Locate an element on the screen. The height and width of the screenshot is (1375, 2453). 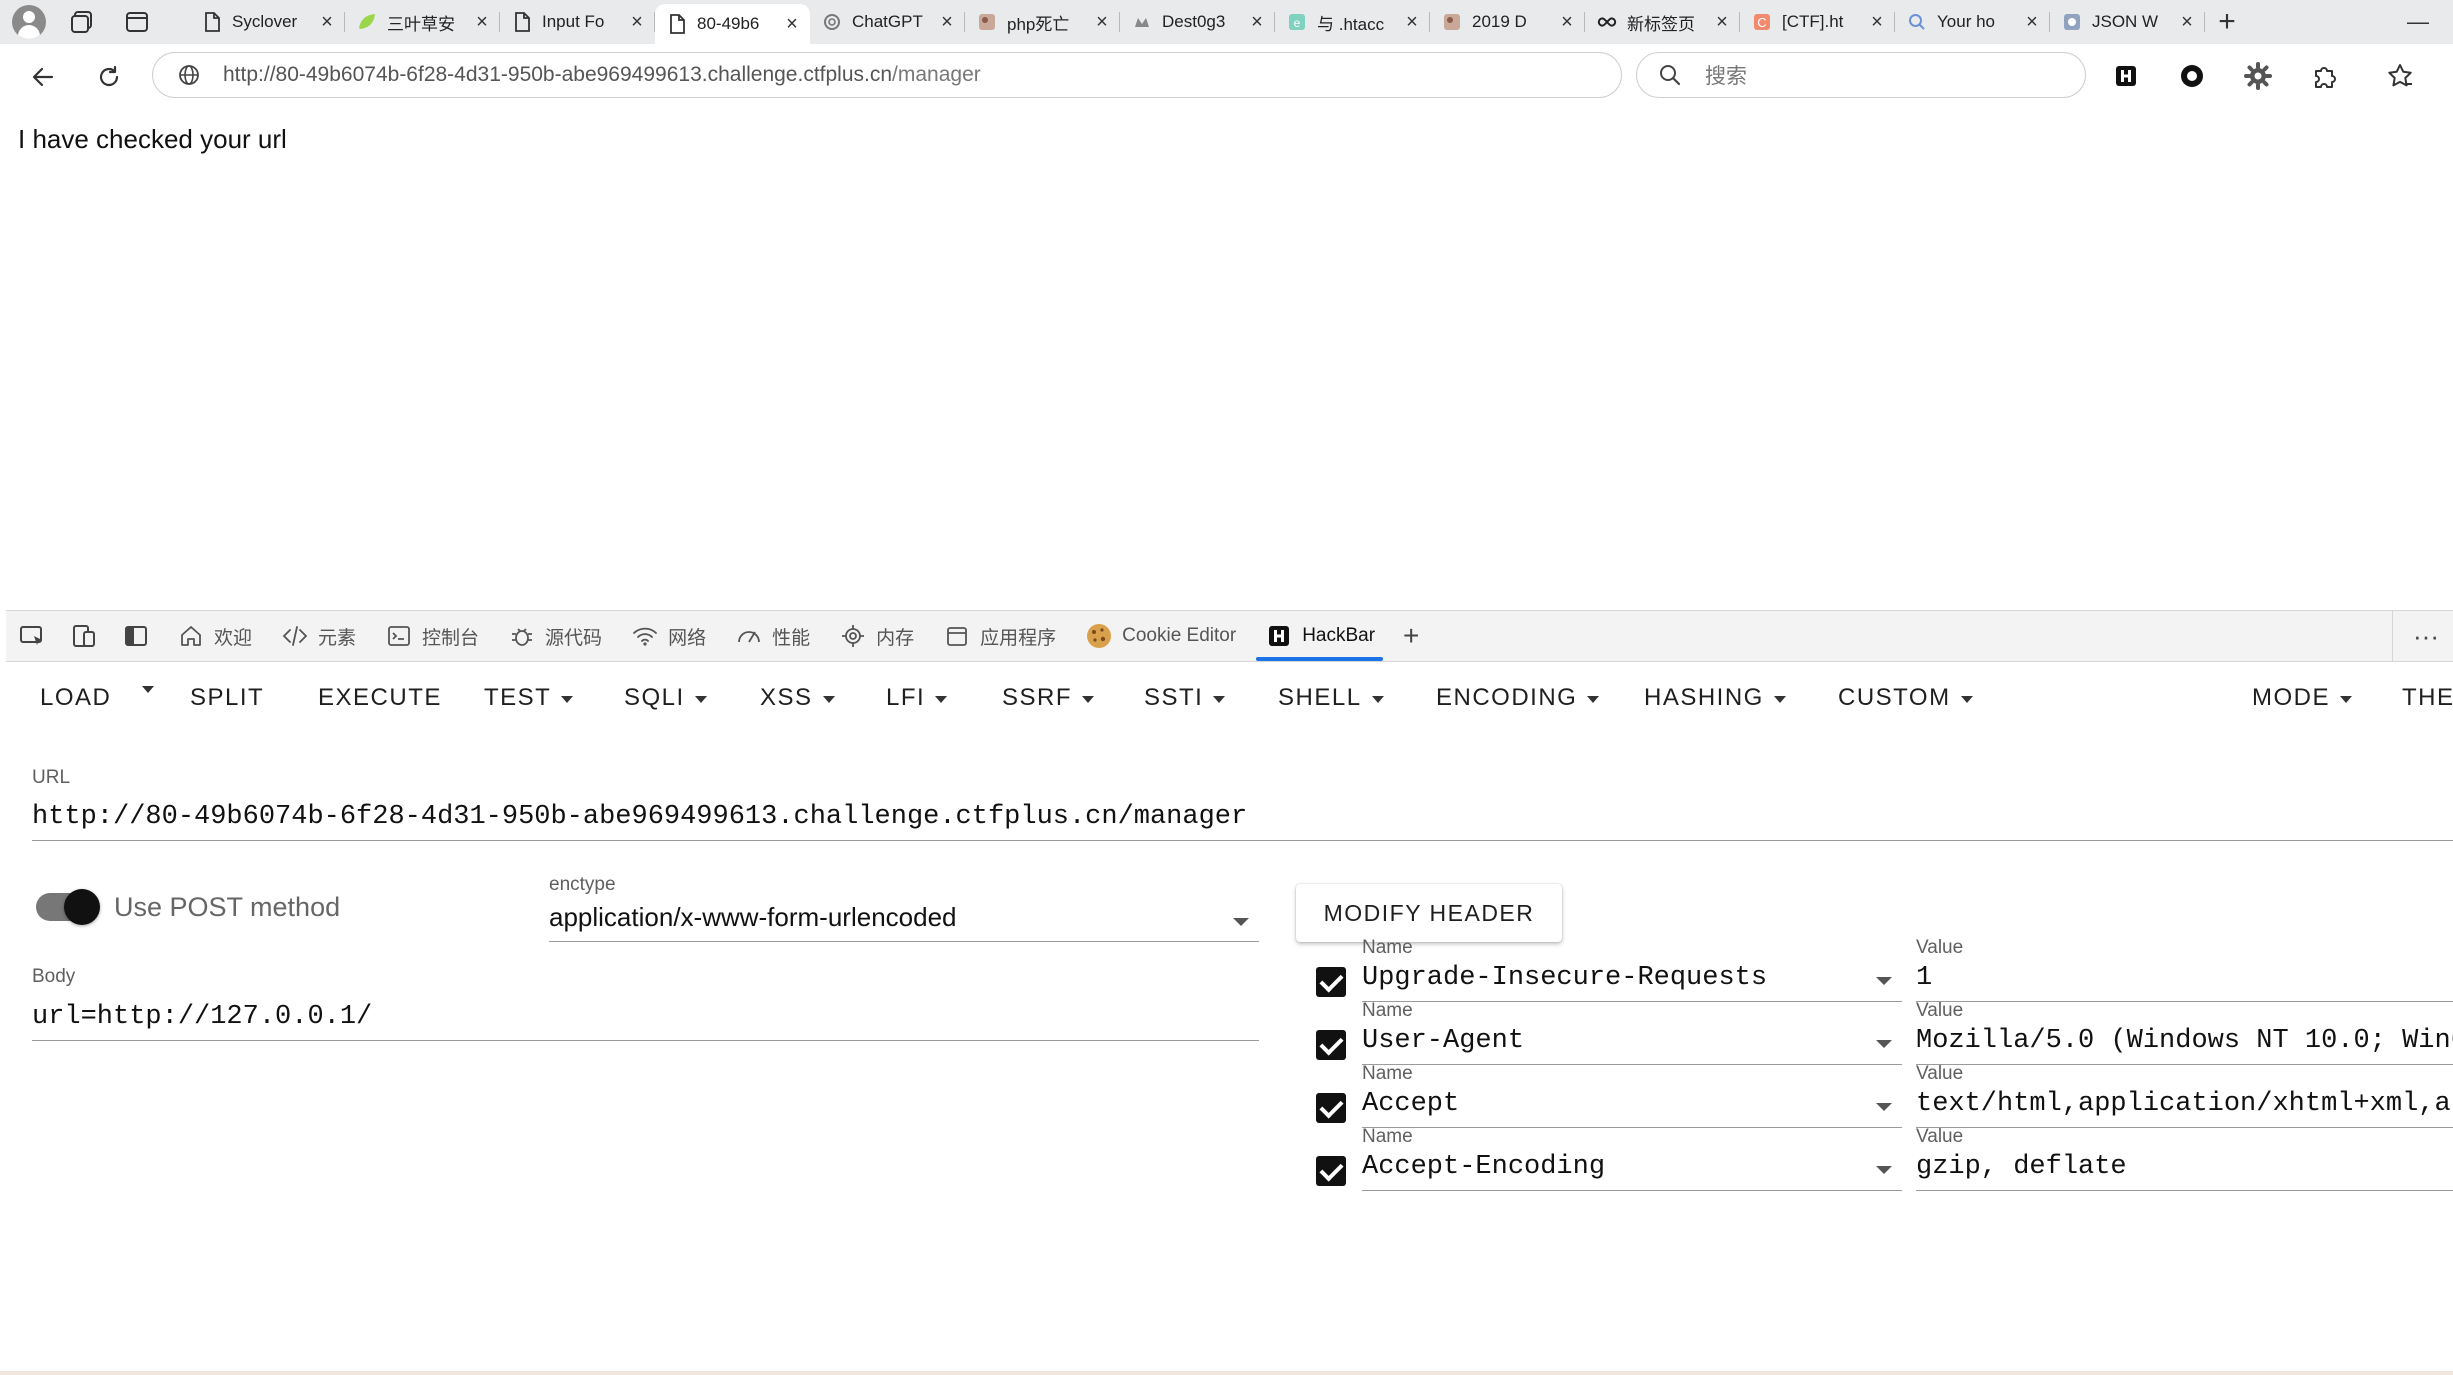
hackbar-extension-icon is located at coordinates (2126, 76).